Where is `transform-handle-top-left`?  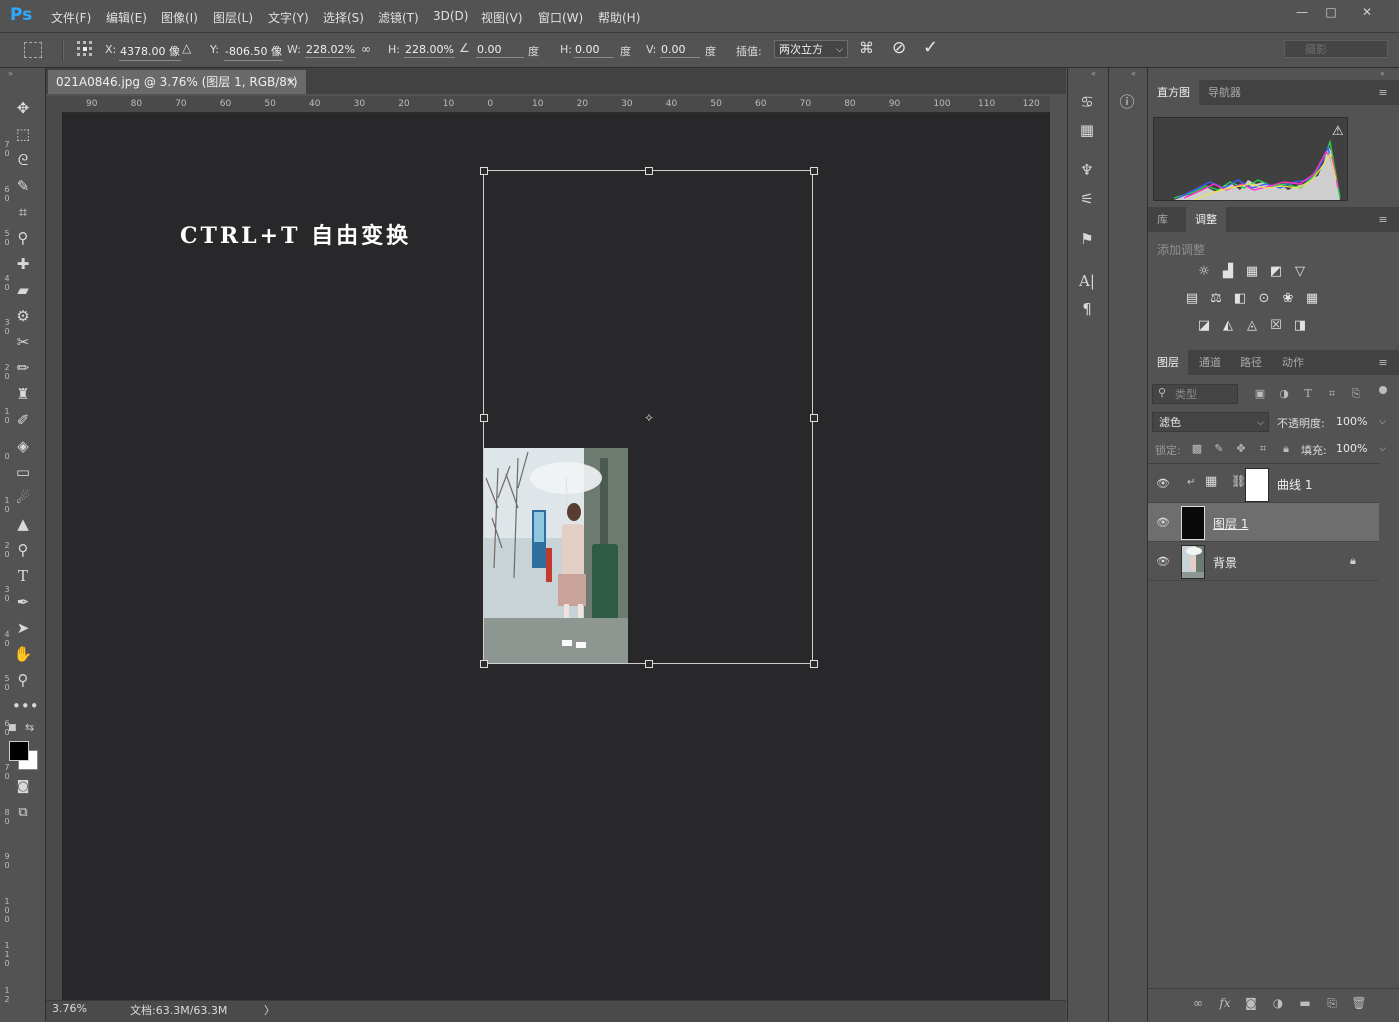
transform-handle-top-left is located at coordinates (484, 171).